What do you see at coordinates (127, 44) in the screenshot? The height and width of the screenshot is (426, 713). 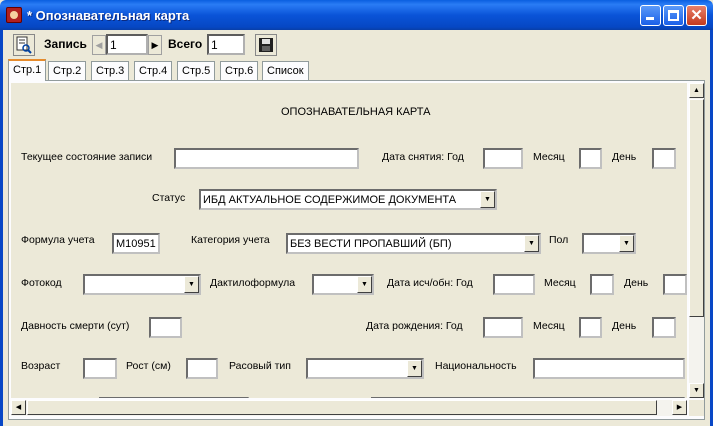 I see `record-number-input: 1` at bounding box center [127, 44].